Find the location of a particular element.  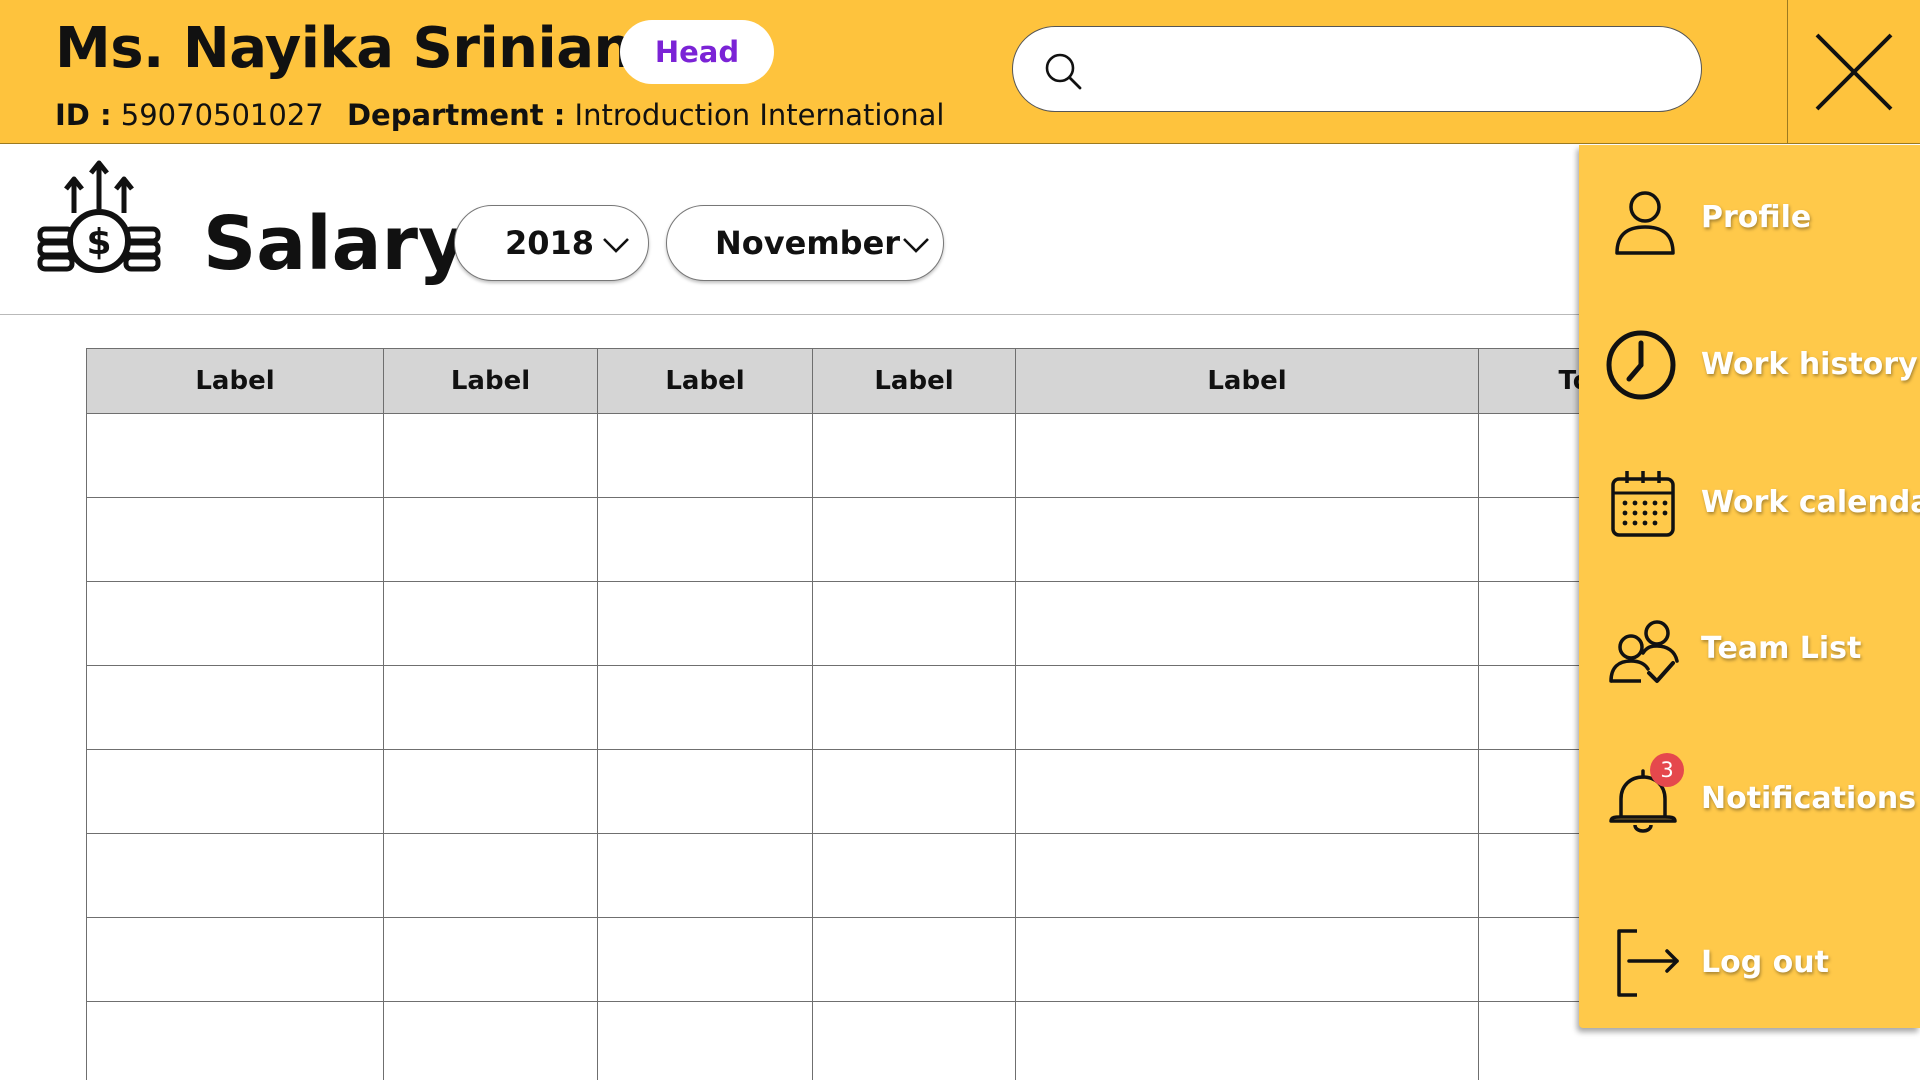

menu-label-work-history: Work history is located at coordinates (1809, 364).